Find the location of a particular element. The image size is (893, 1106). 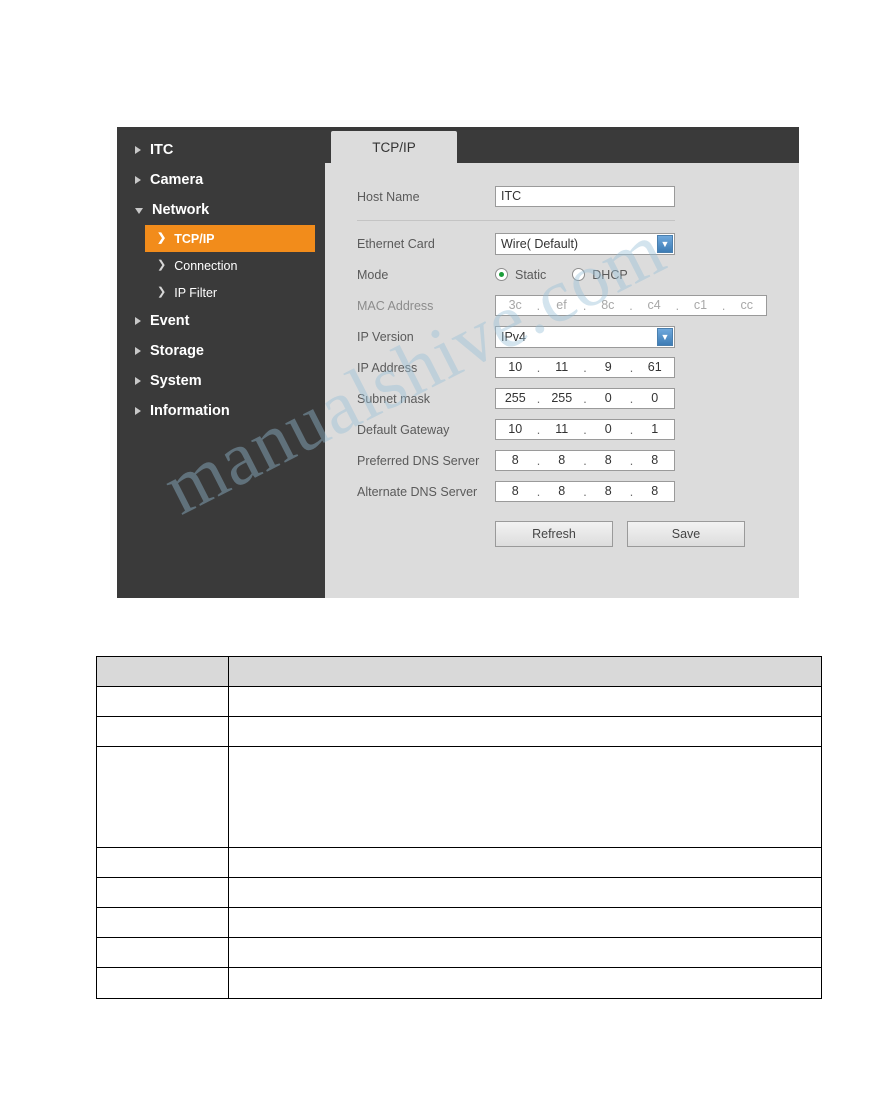

radio-static-label: Static is located at coordinates (531, 274).